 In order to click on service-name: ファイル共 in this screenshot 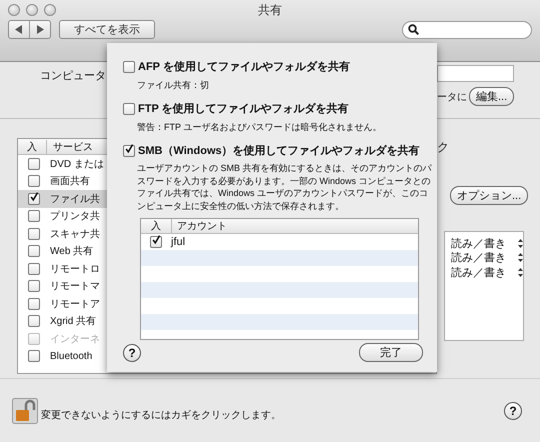, I will do `click(75, 199)`.